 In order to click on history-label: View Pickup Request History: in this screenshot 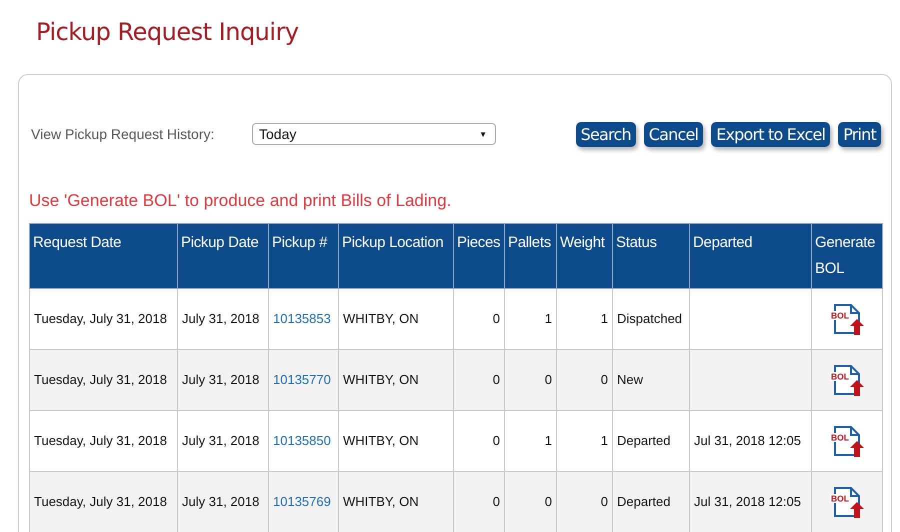, I will do `click(123, 134)`.